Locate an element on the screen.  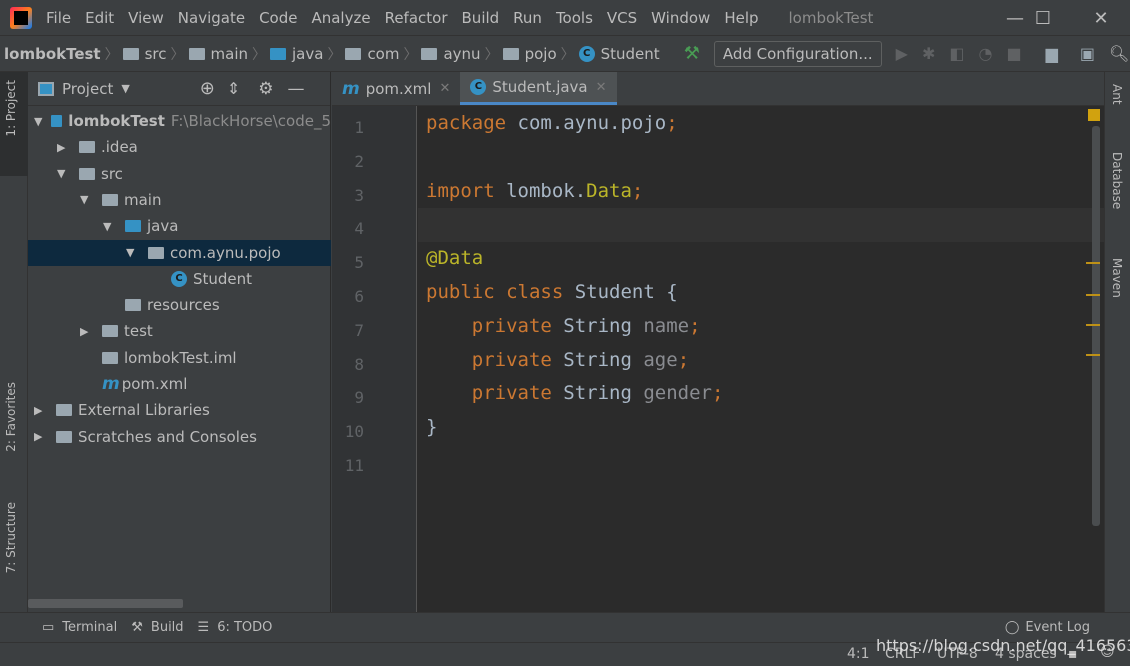
run-anything-icon: ▣ is located at coordinates (1087, 53).